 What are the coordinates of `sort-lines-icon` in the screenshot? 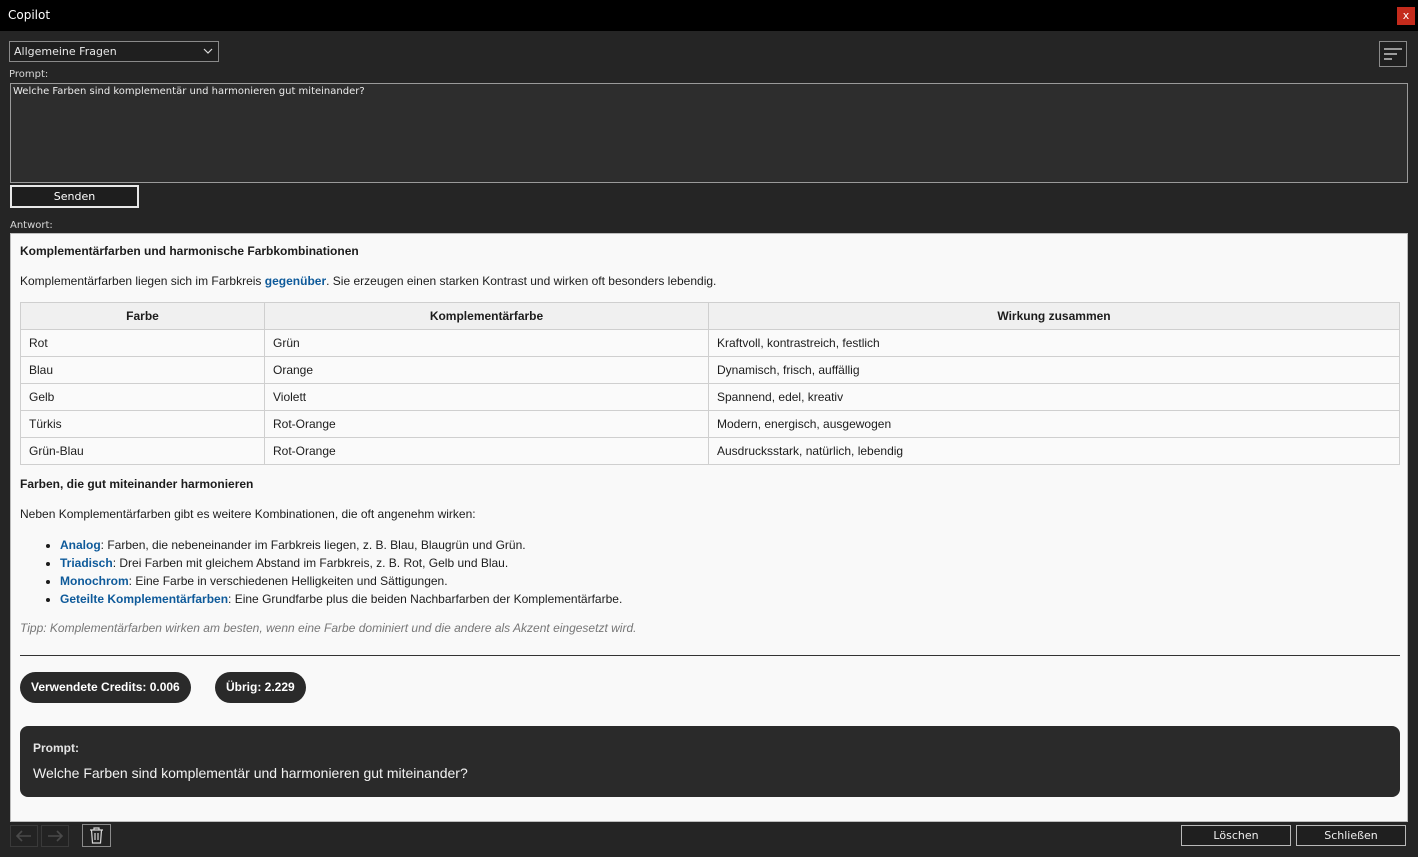 It's located at (1393, 54).